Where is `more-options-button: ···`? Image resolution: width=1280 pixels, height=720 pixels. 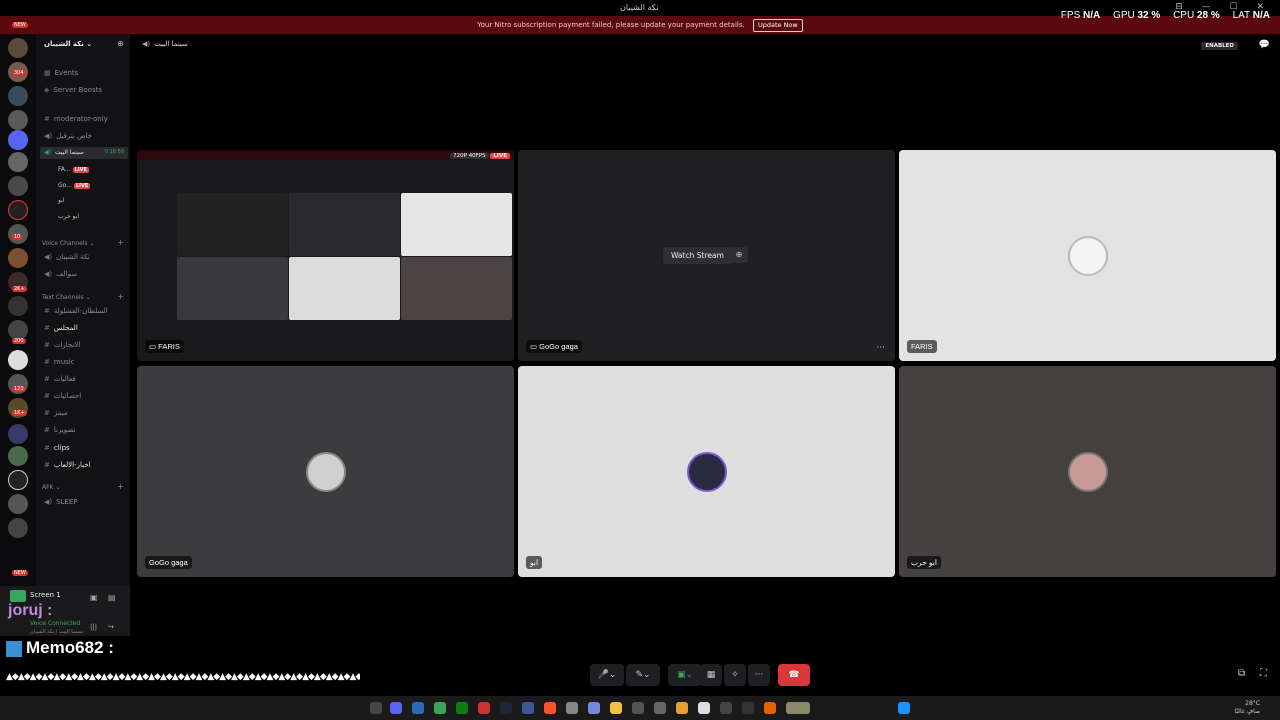
more-options-button: ··· is located at coordinates (759, 675).